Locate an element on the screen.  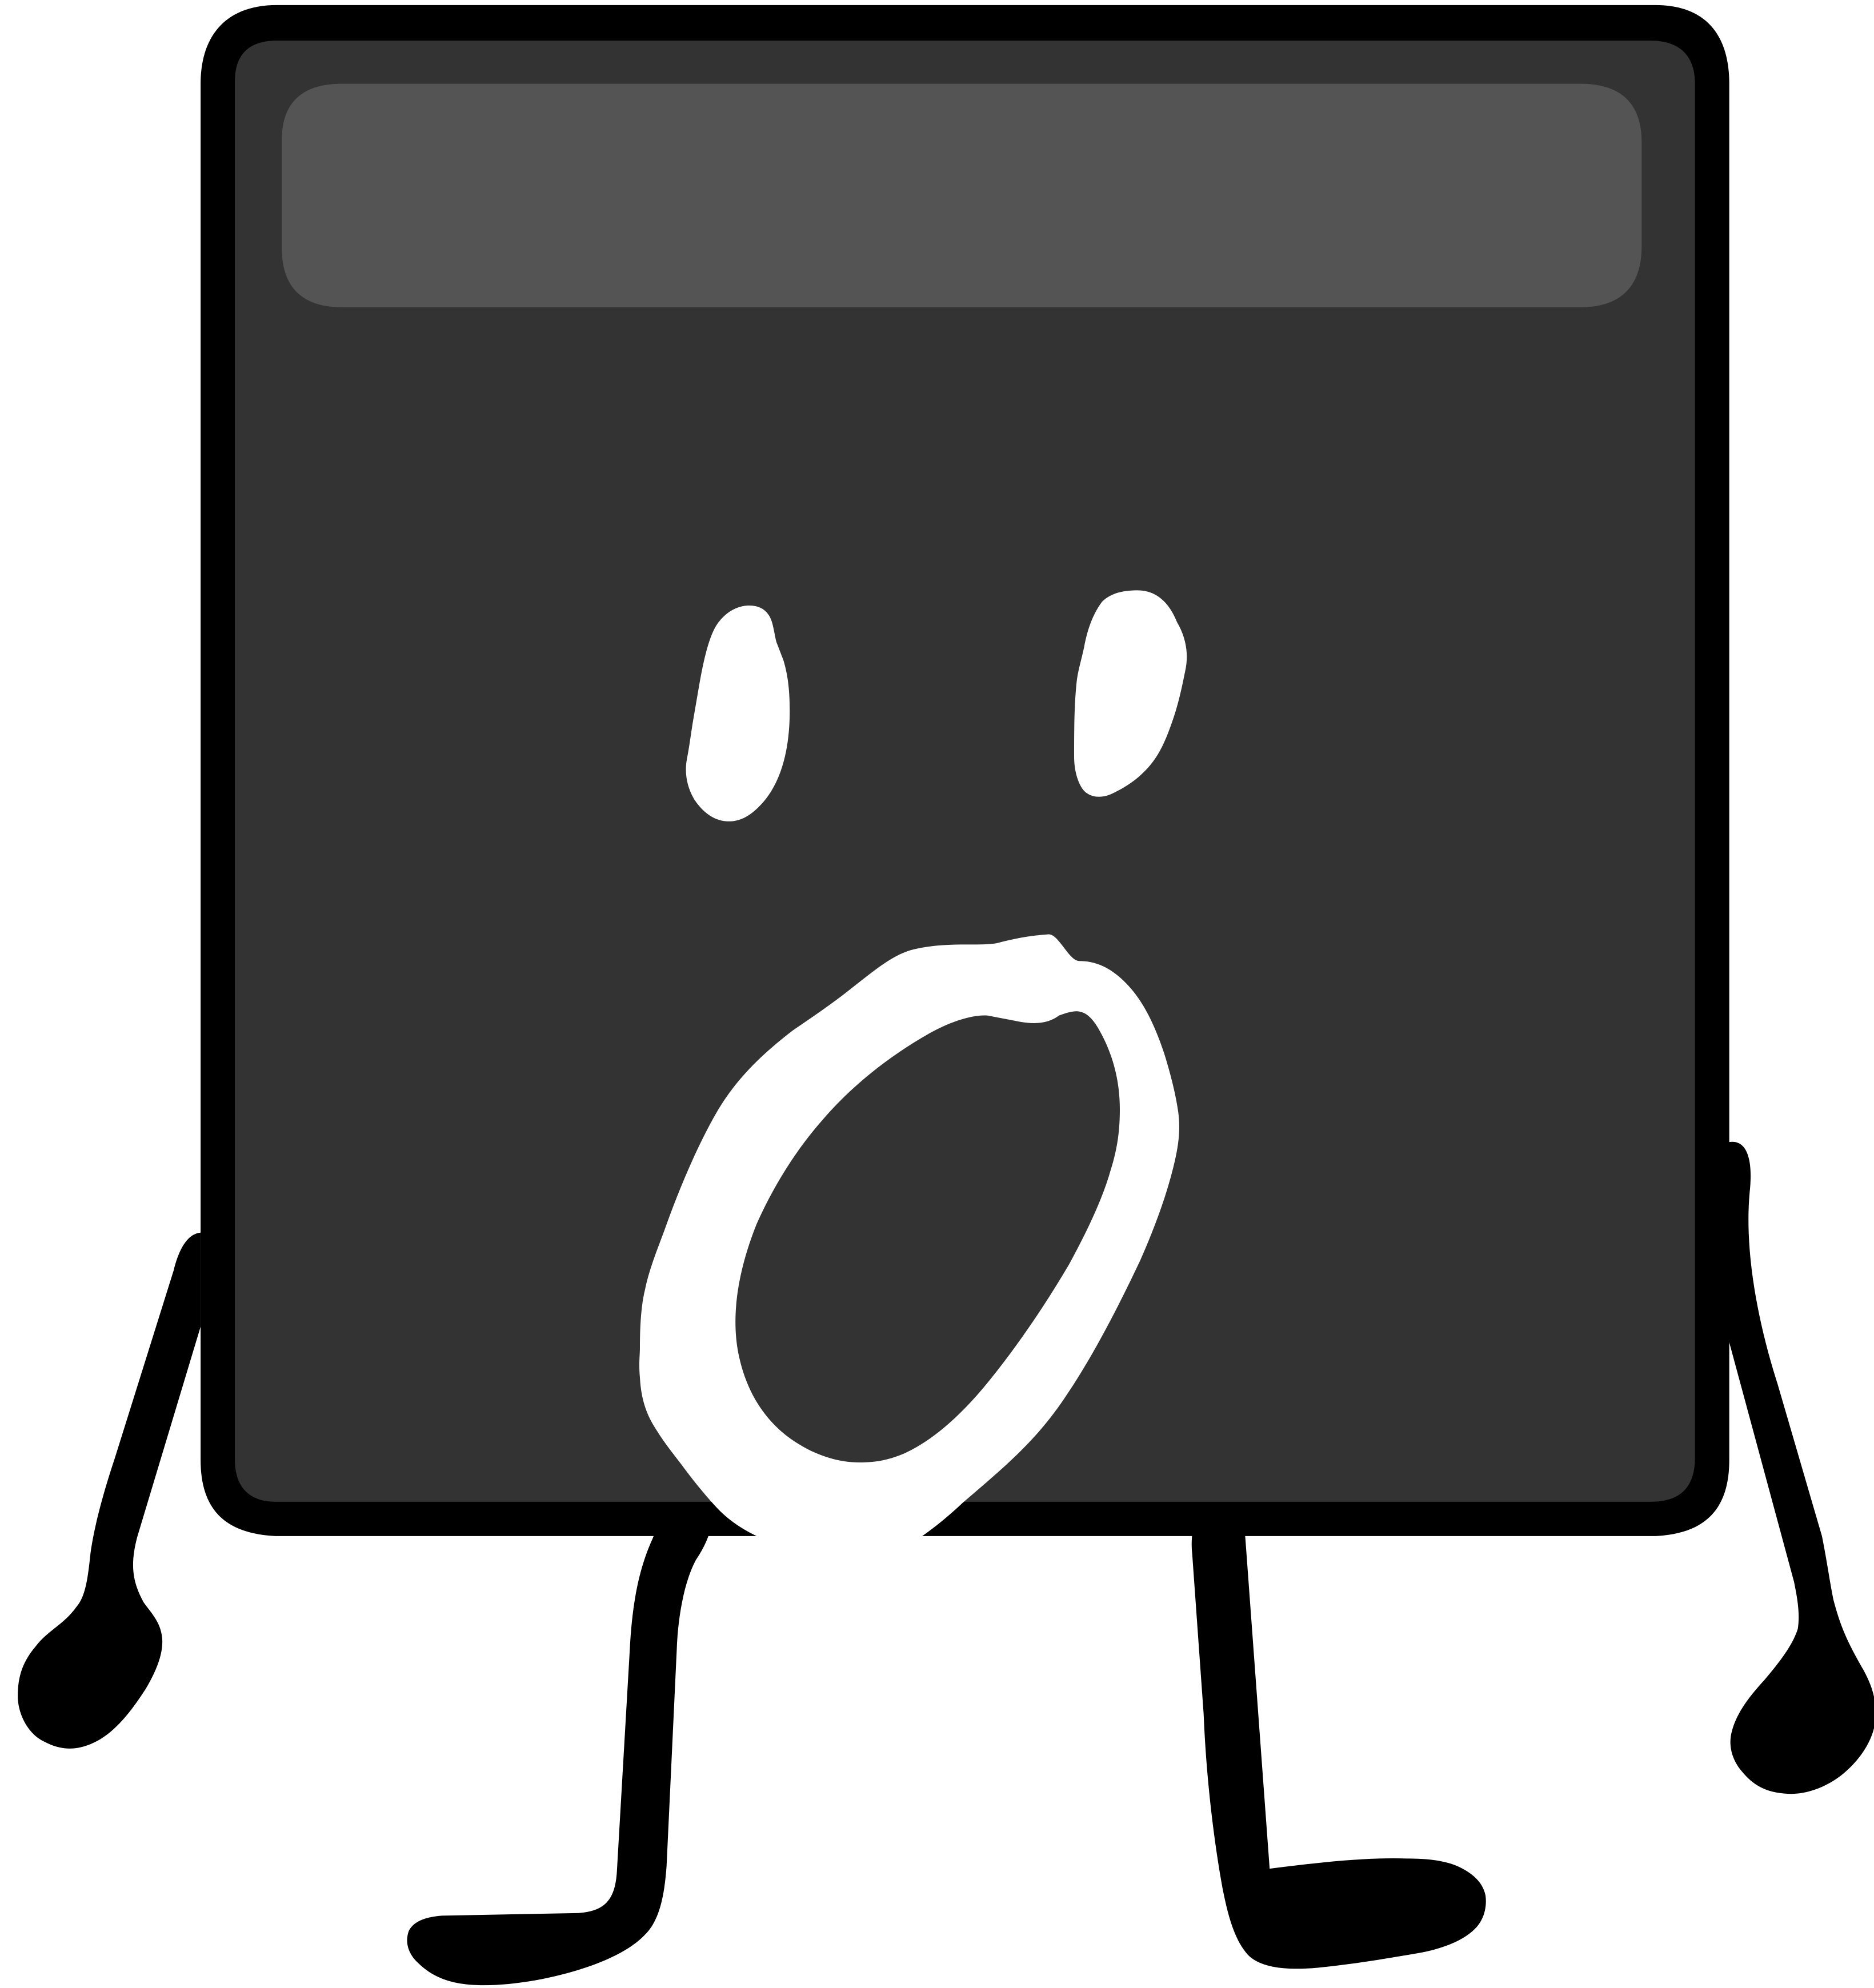
highlight-strip is located at coordinates (962, 195).